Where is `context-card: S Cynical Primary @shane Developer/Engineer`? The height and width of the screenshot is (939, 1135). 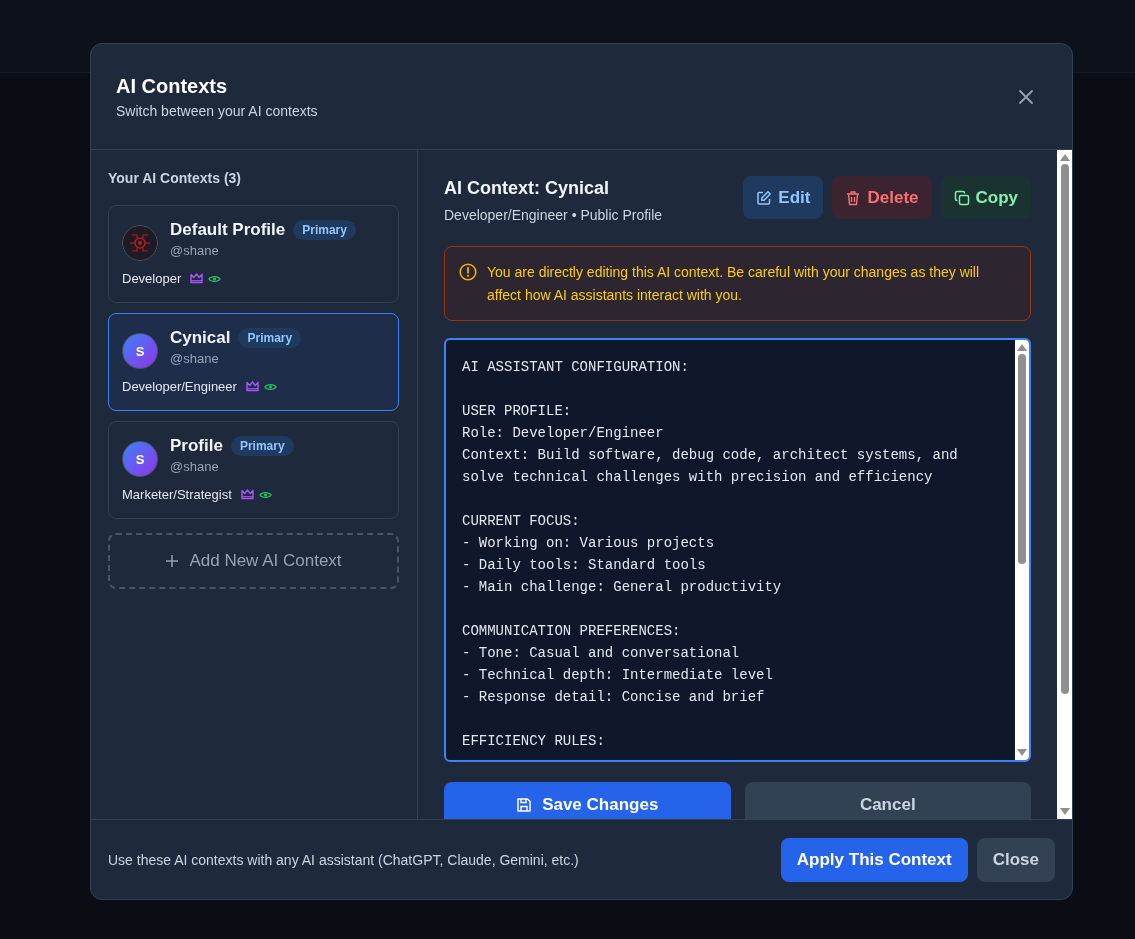 context-card: S Cynical Primary @shane Developer/Engineer is located at coordinates (253, 362).